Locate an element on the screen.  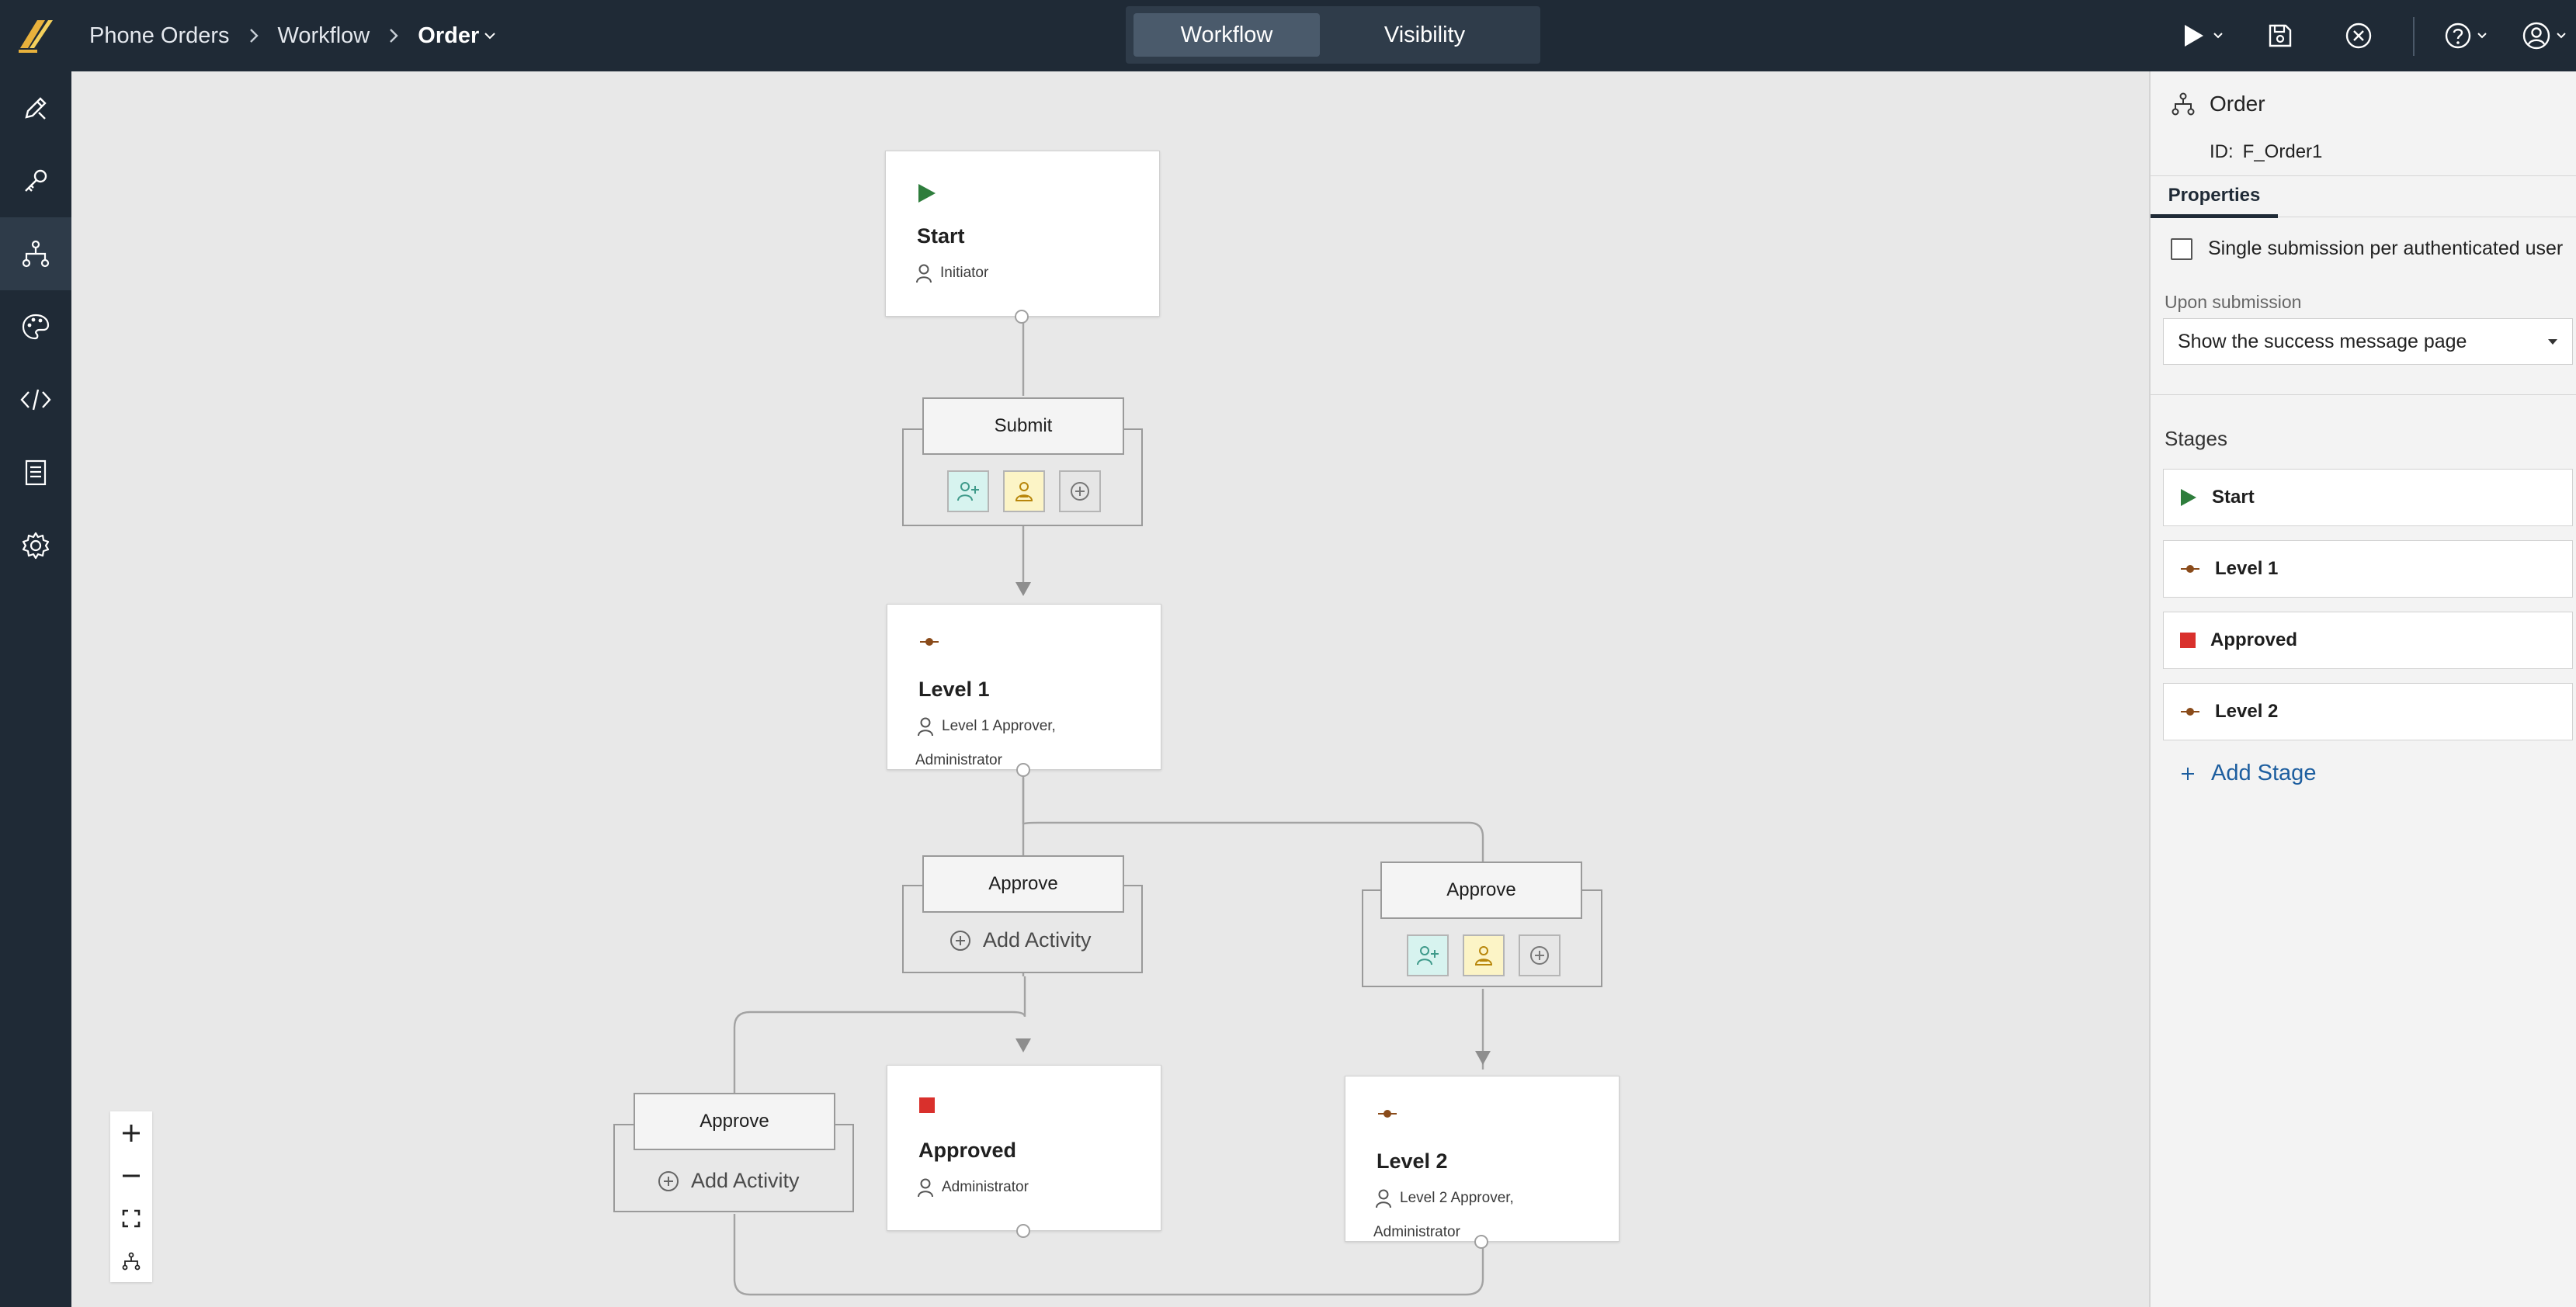
save-icon is located at coordinates (2280, 35).